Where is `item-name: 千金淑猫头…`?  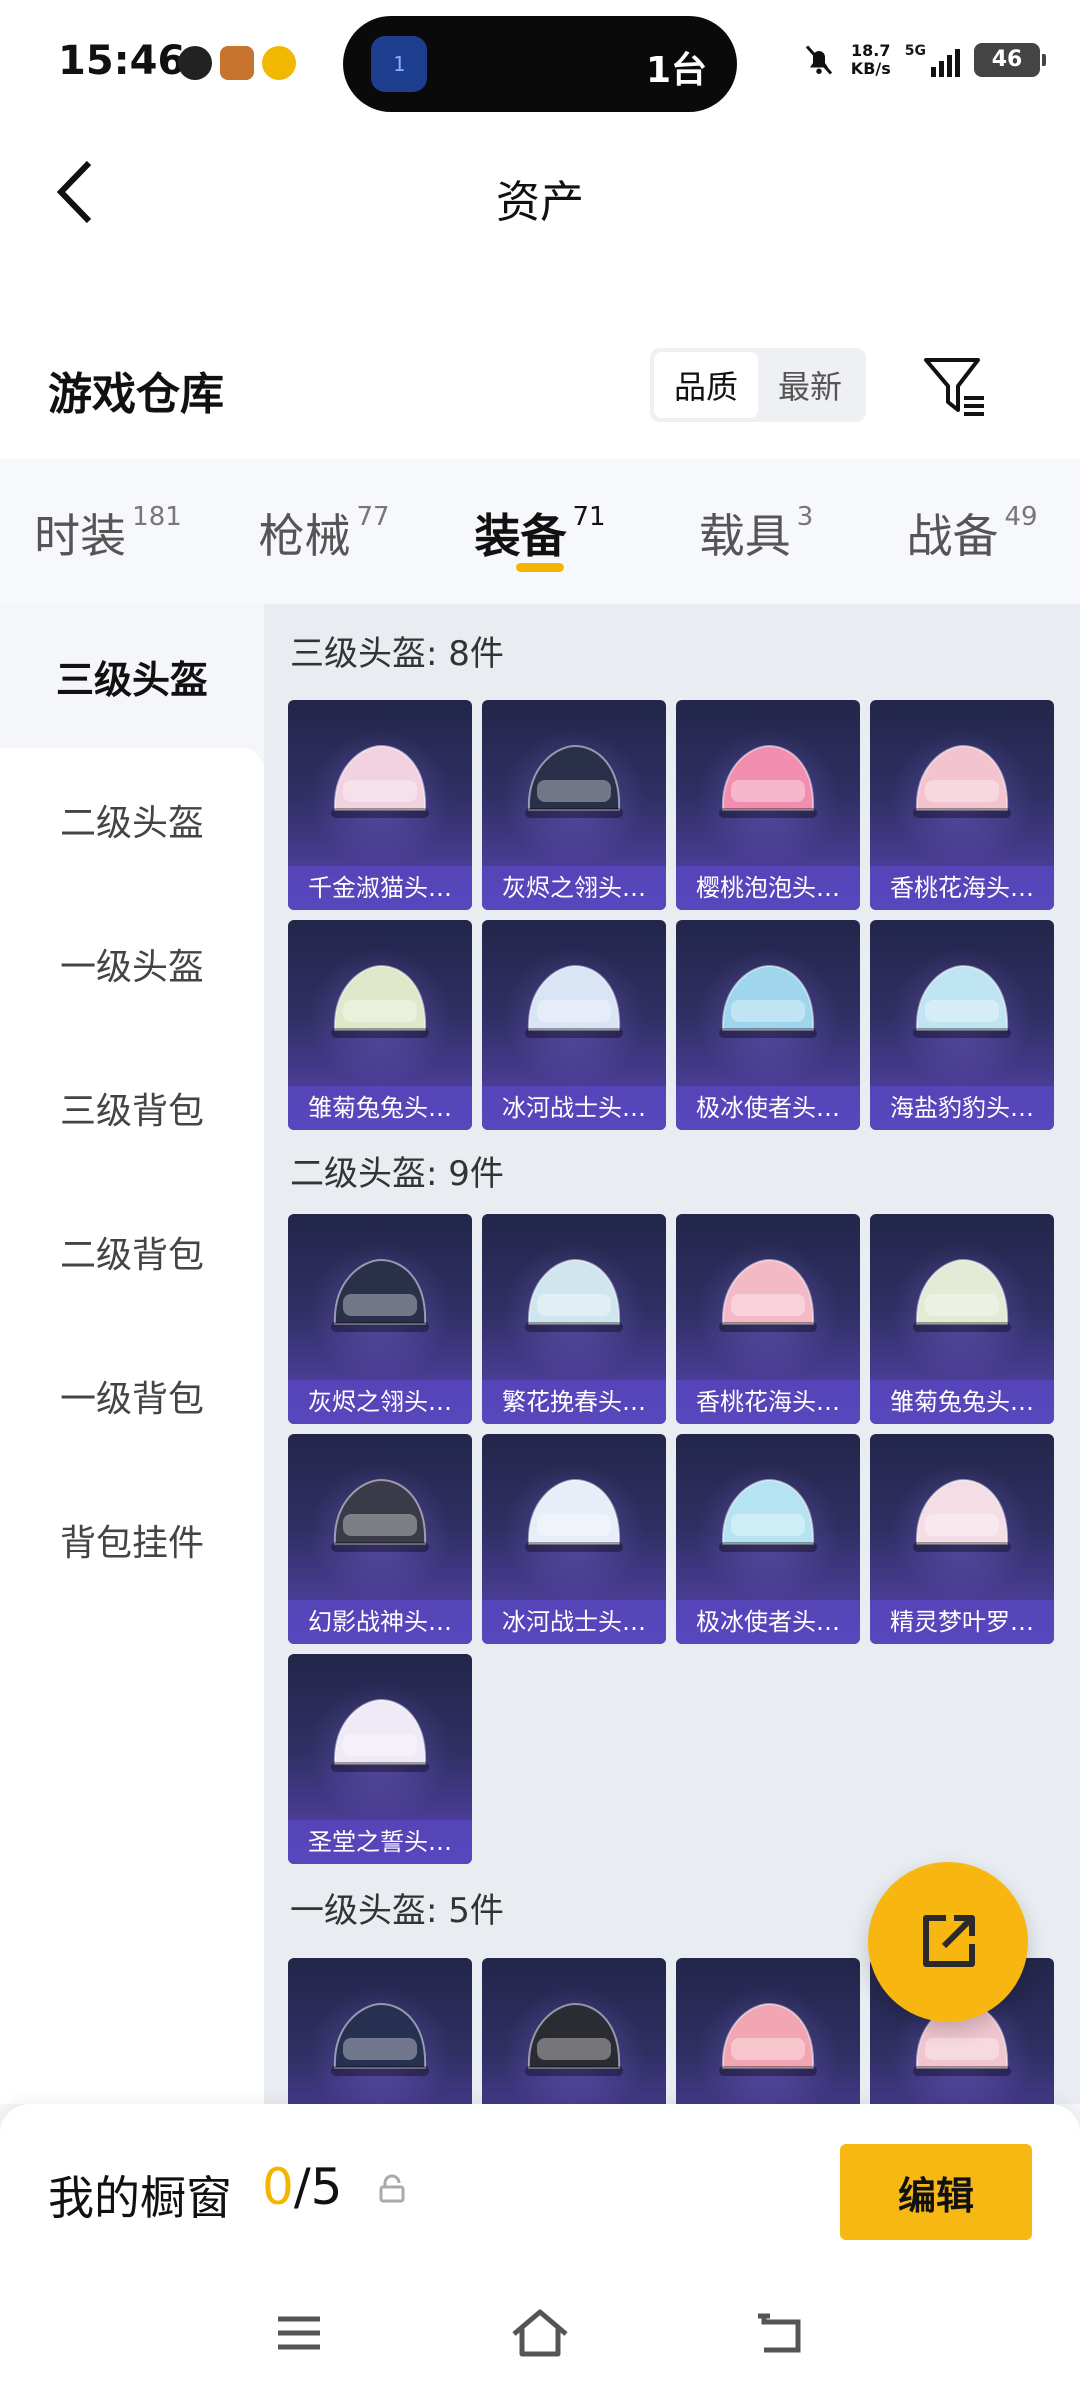
item-name: 千金淑猫头… is located at coordinates (380, 888).